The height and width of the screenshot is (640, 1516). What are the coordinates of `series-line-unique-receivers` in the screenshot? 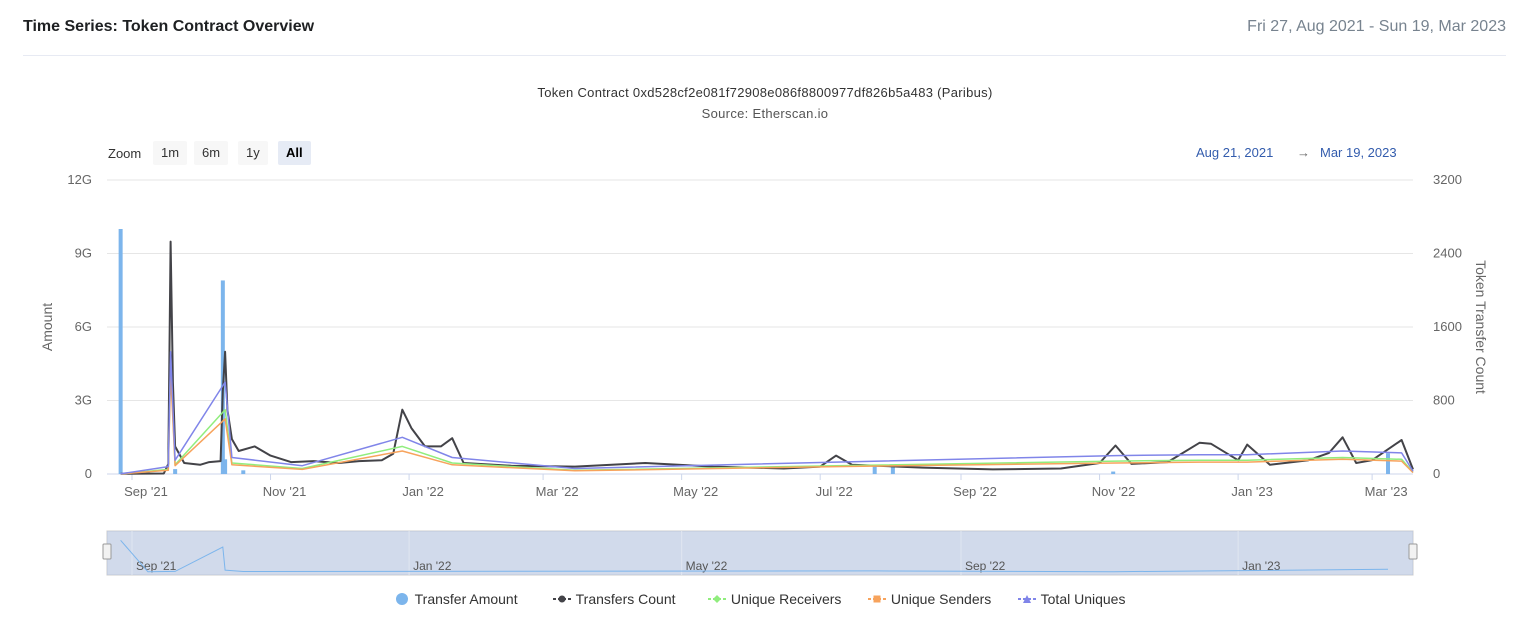 It's located at (767, 419).